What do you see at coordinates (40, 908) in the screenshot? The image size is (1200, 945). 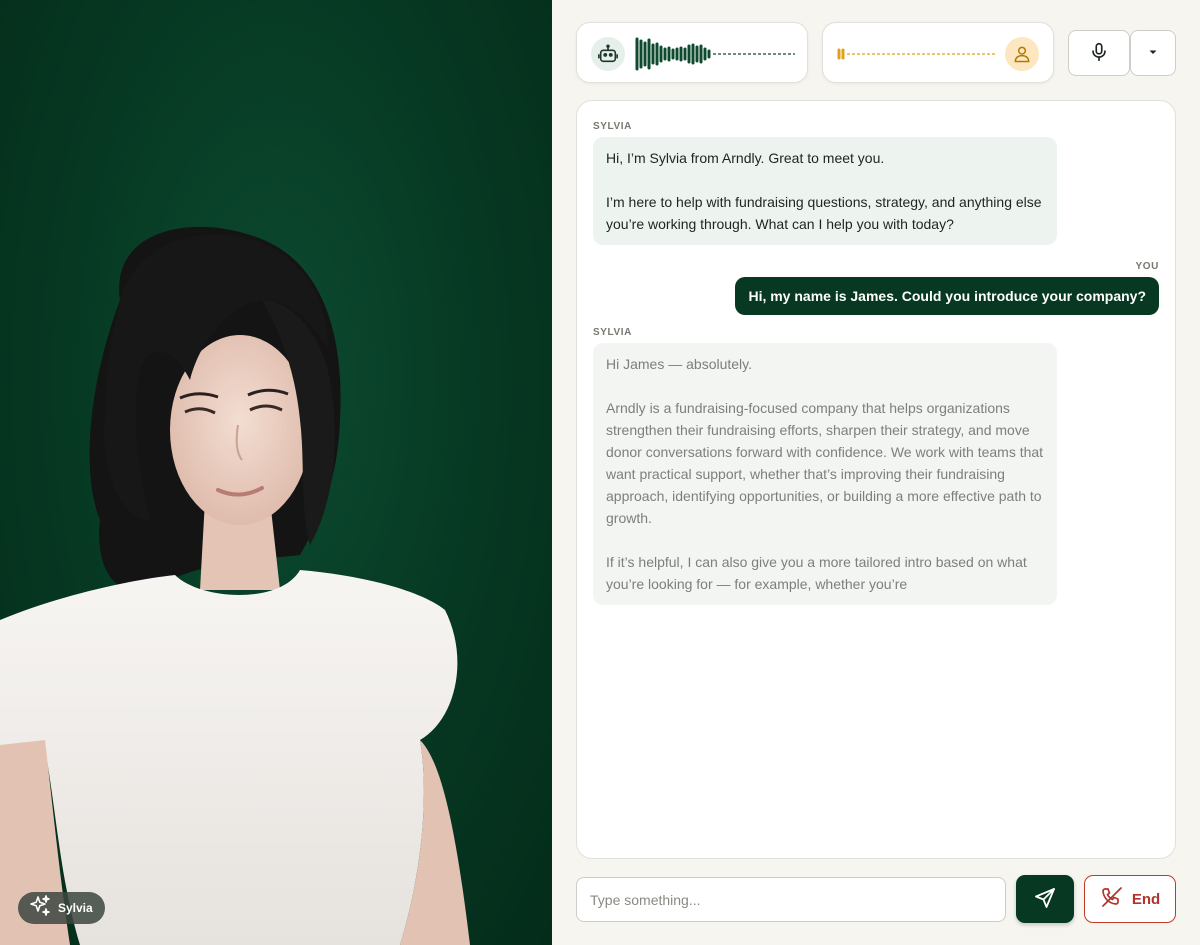 I see `sparkles-icon` at bounding box center [40, 908].